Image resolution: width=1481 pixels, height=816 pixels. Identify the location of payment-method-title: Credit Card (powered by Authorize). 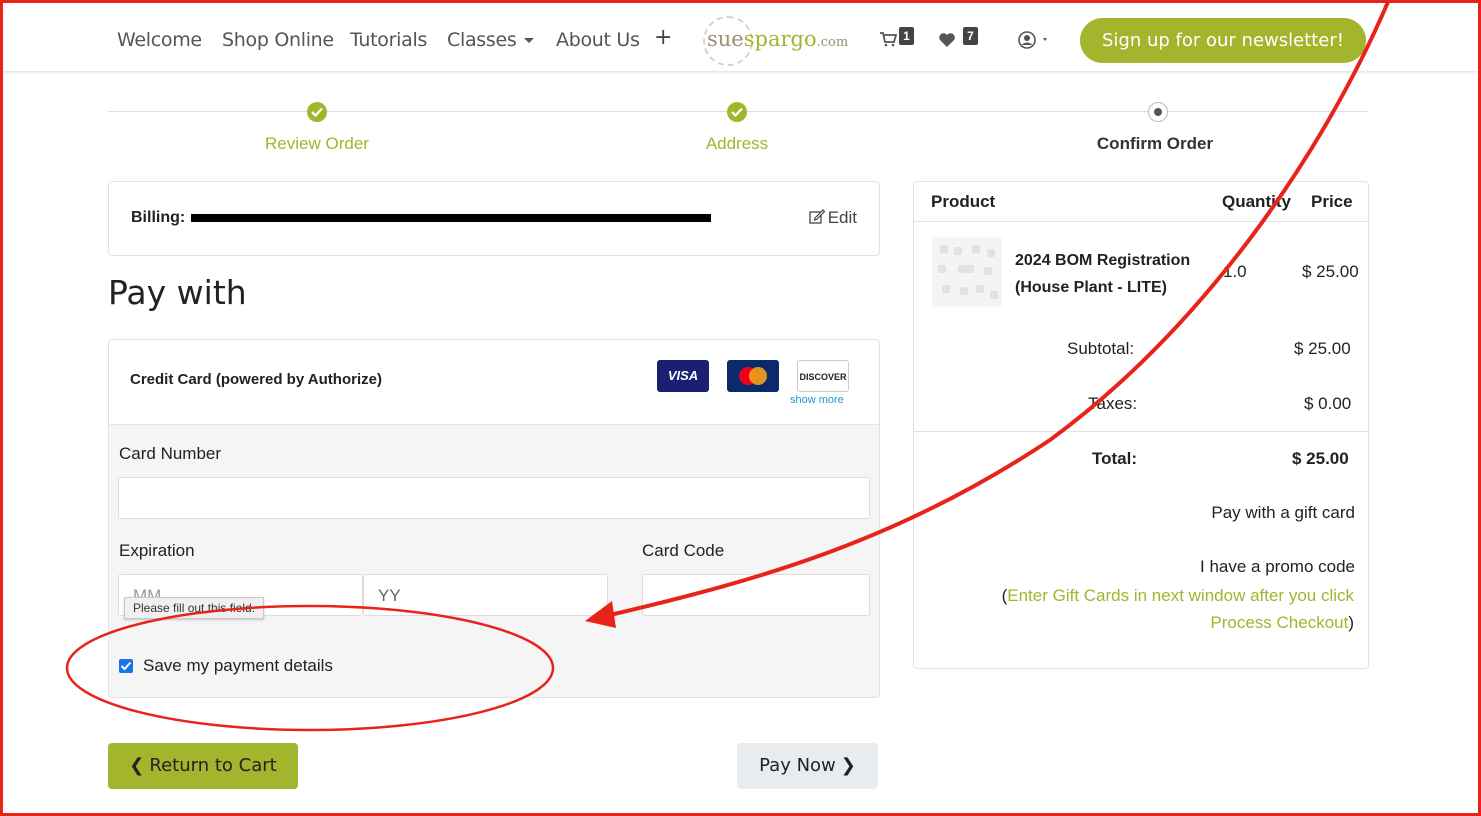
(256, 379).